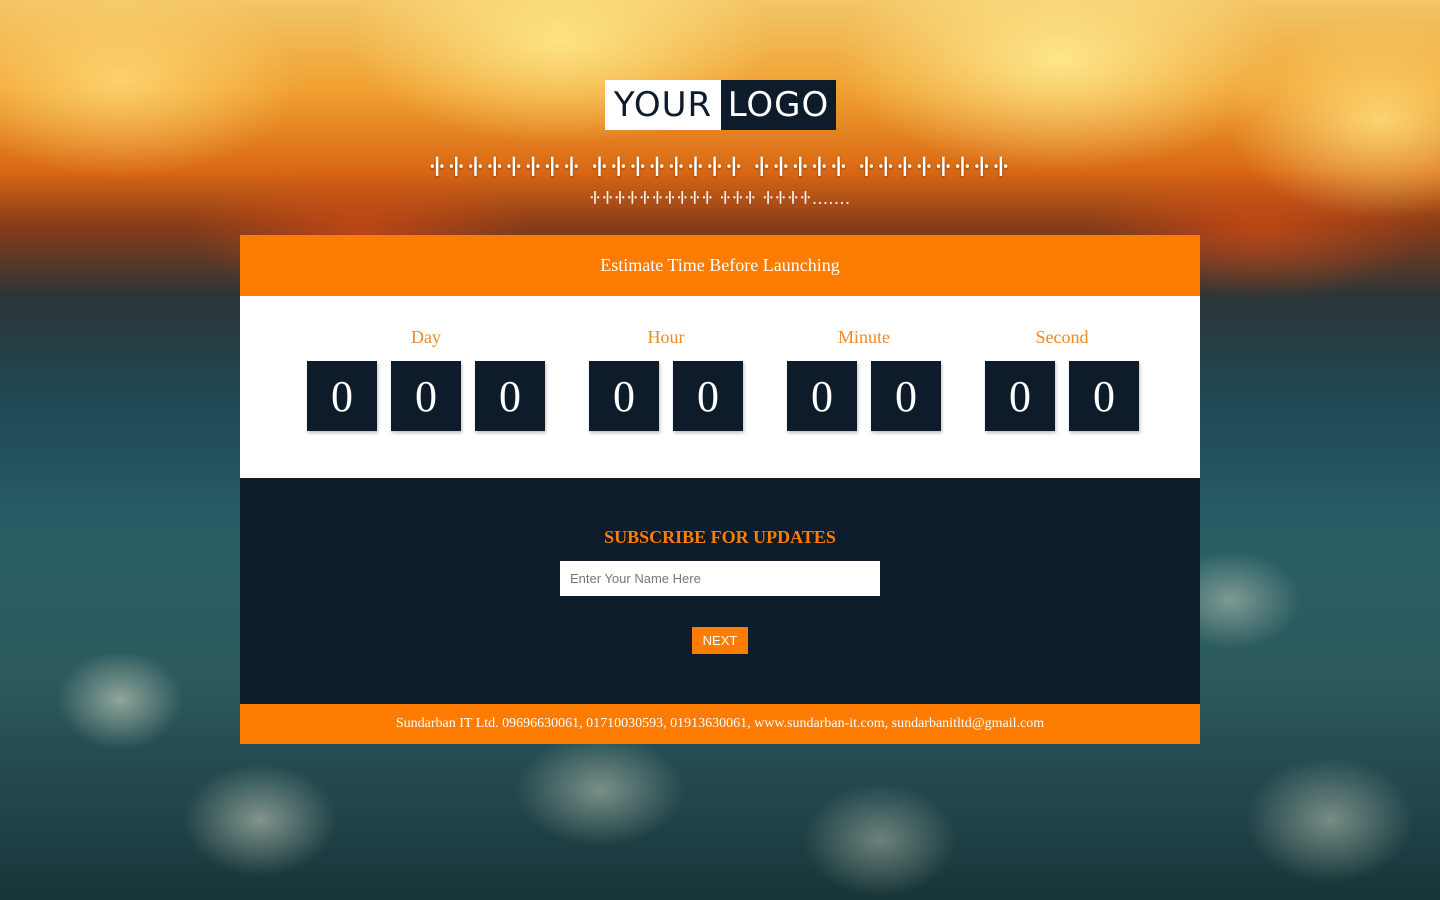  I want to click on countdown-second-digits: 0 0, so click(1062, 396).